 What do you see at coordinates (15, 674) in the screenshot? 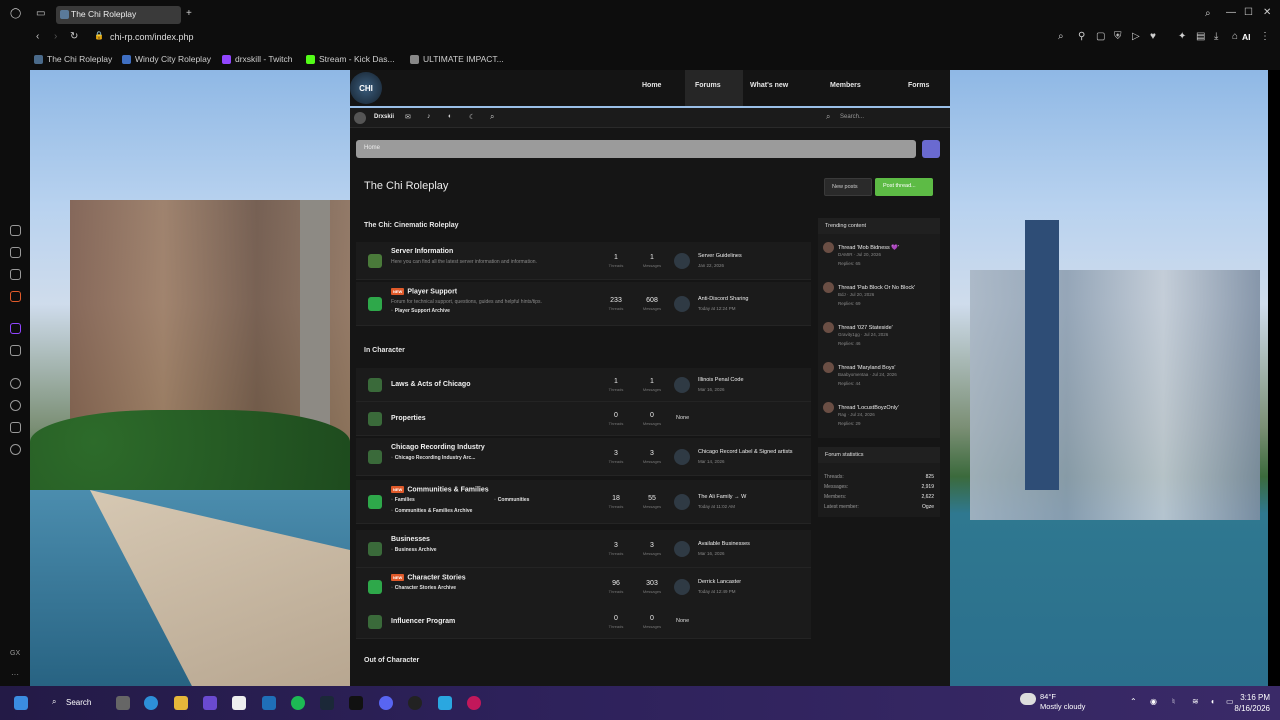
I see `more-icon: ···` at bounding box center [15, 674].